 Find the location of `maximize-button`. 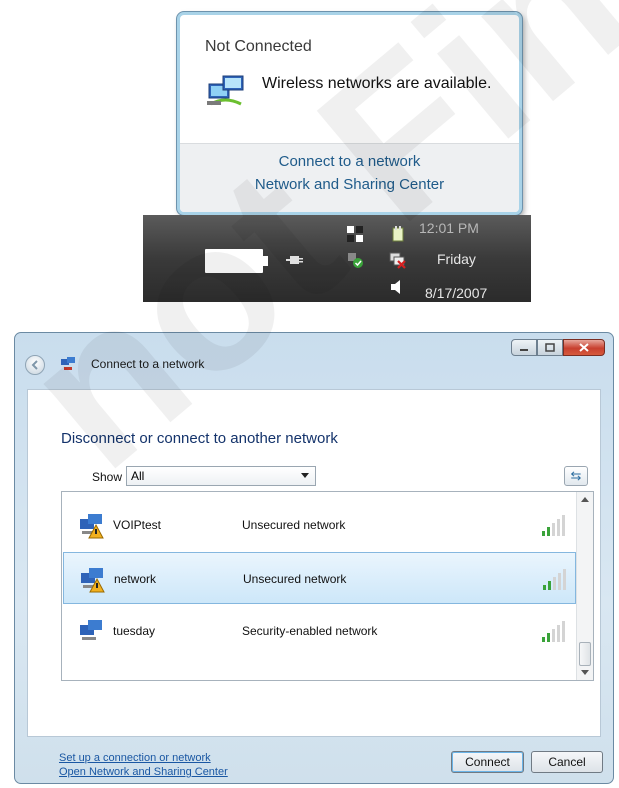

maximize-button is located at coordinates (550, 347).